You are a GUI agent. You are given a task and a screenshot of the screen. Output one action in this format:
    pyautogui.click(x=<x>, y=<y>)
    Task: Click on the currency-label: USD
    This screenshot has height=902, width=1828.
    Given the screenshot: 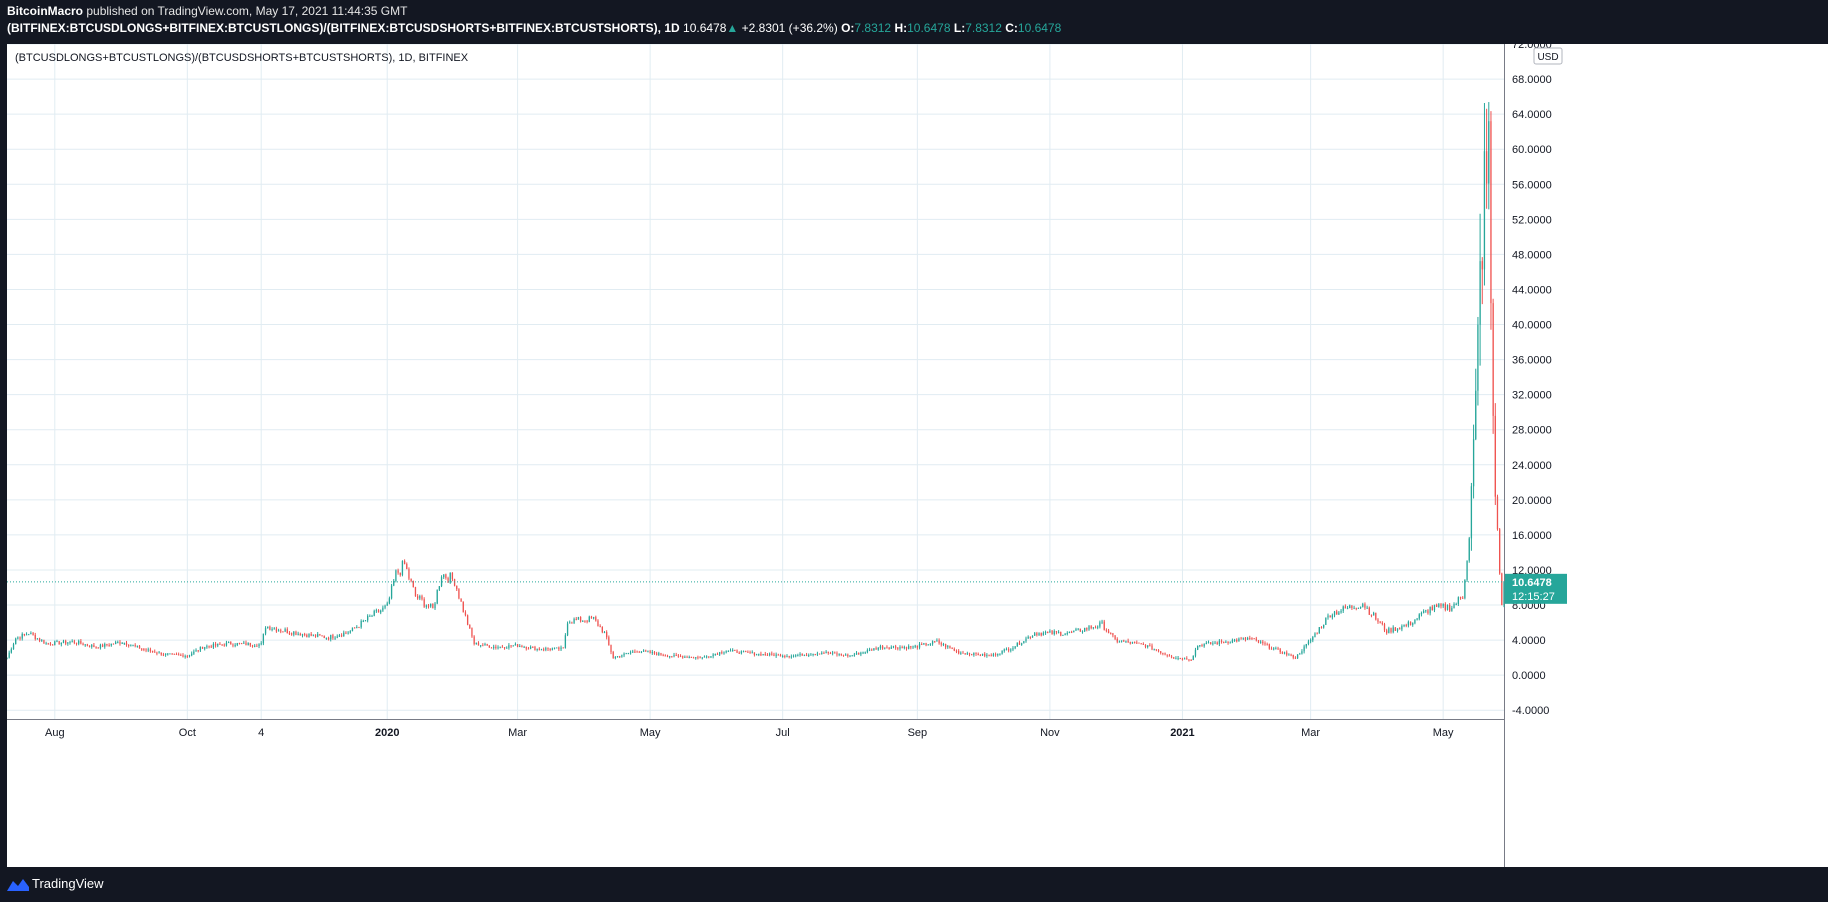 What is the action you would take?
    pyautogui.click(x=1547, y=57)
    